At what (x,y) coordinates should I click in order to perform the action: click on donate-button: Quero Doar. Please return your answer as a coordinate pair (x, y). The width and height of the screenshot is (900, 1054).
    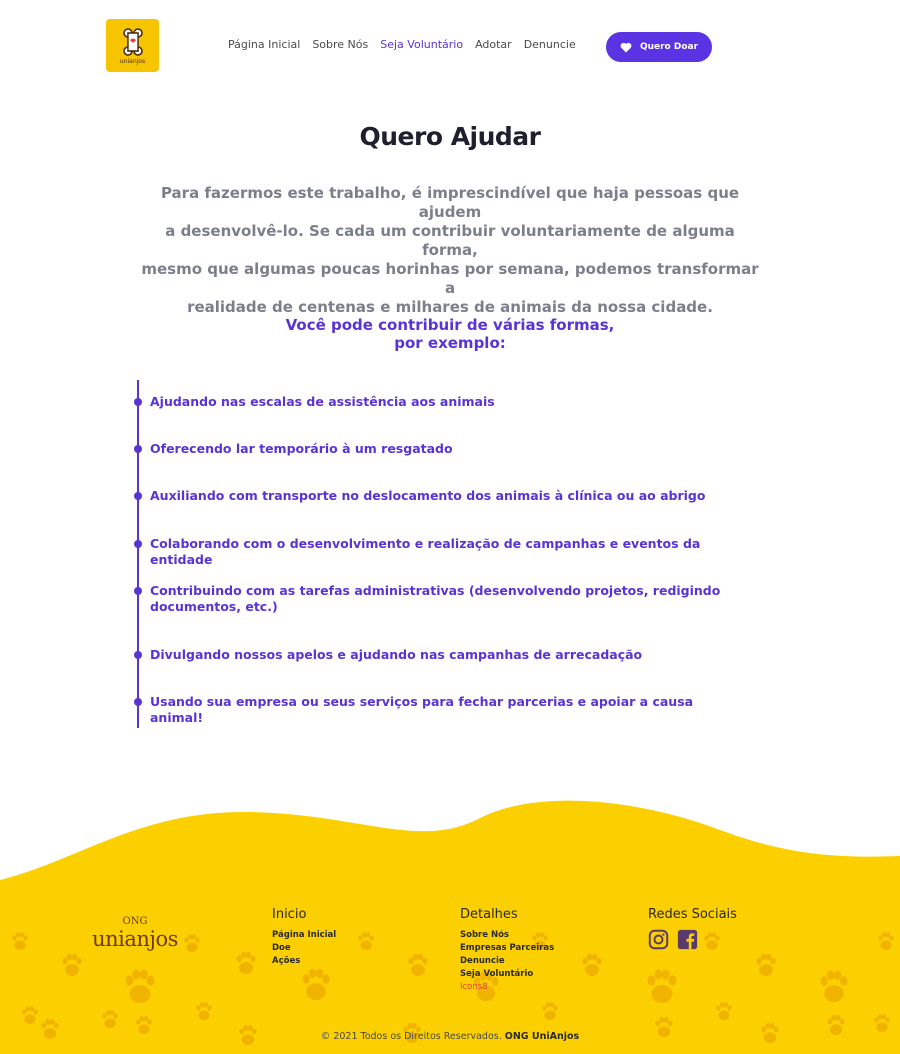
    Looking at the image, I should click on (659, 47).